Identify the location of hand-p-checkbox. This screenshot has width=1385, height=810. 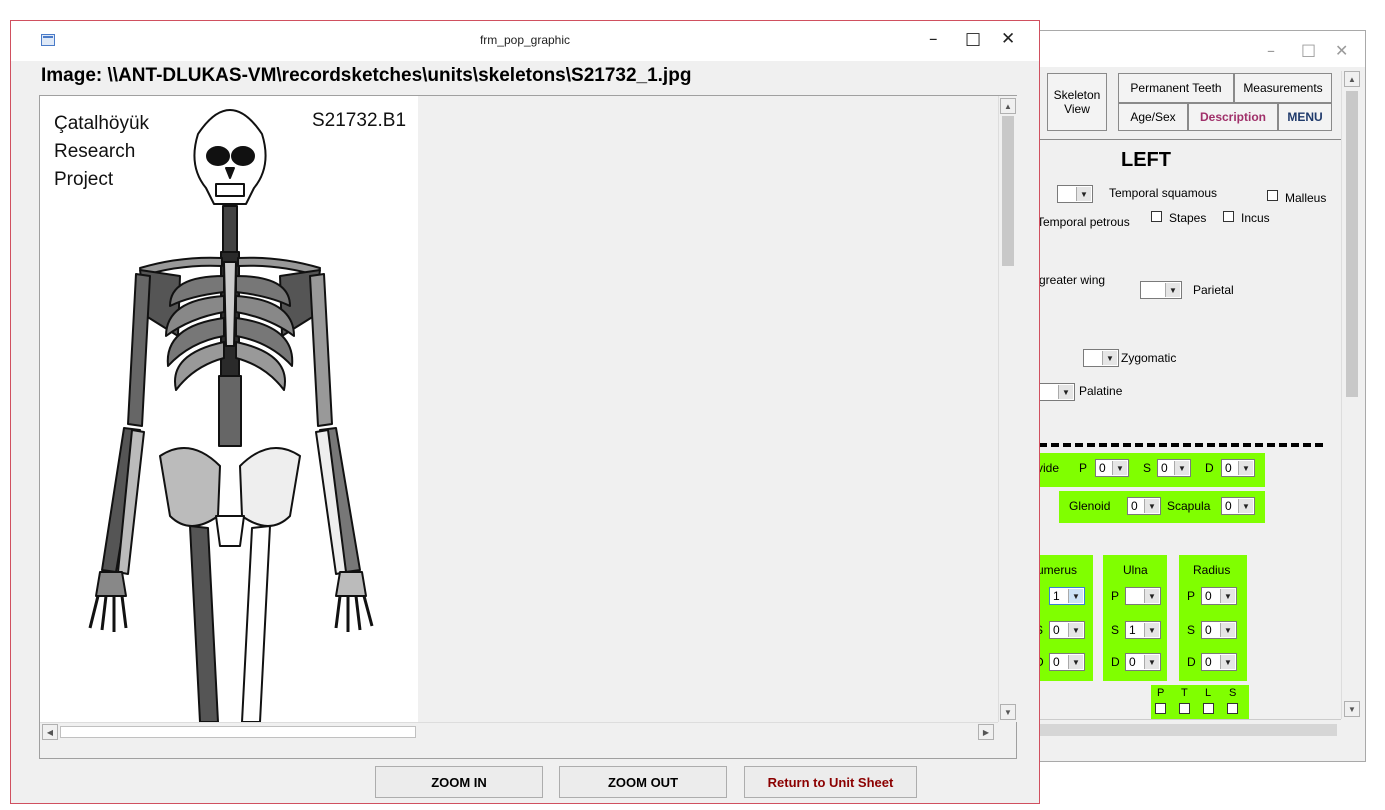
(1160, 708).